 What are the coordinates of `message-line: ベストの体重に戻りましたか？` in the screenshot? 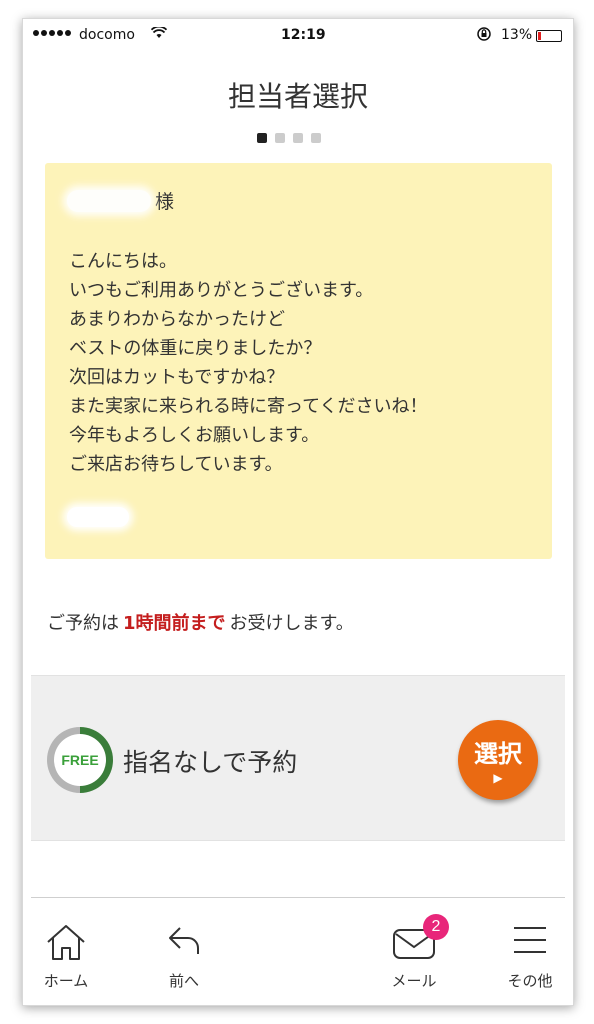 It's located at (195, 348).